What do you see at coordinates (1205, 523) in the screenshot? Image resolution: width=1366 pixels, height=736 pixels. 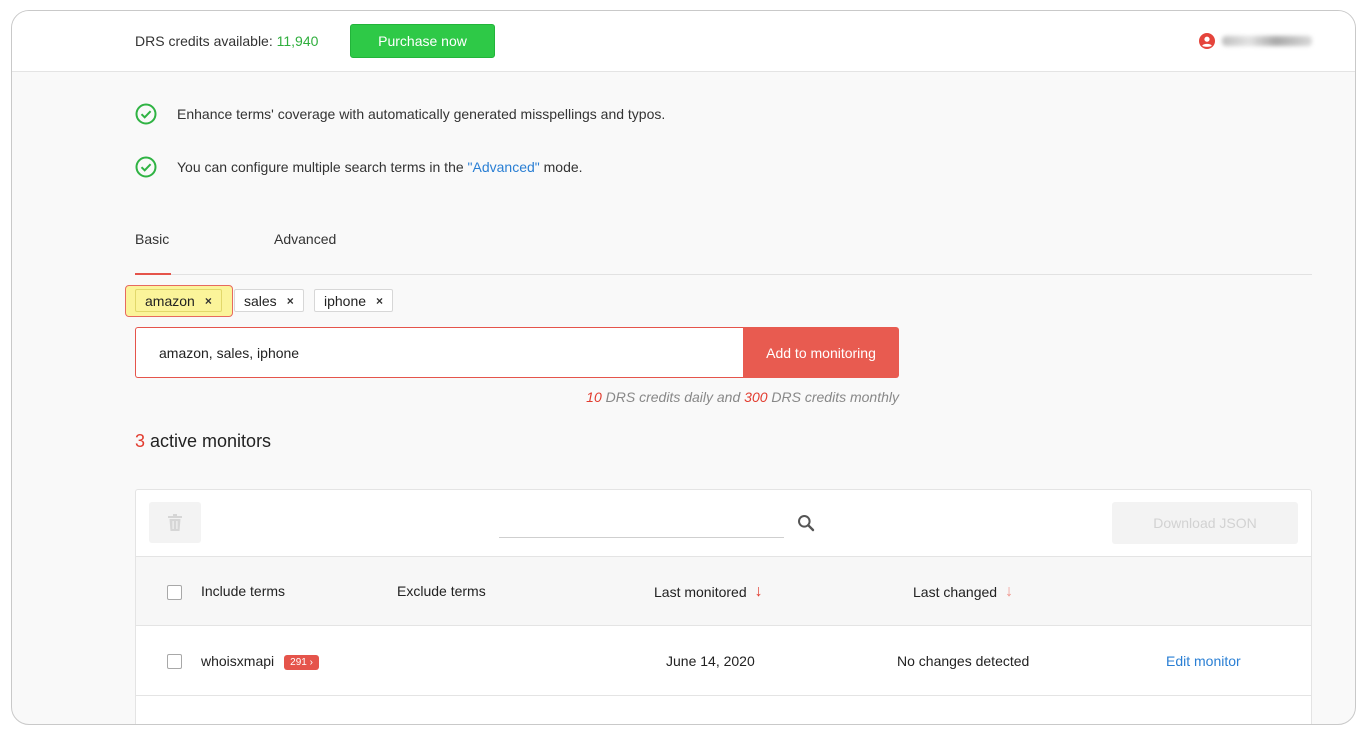 I see `download-json-button: Download JSON` at bounding box center [1205, 523].